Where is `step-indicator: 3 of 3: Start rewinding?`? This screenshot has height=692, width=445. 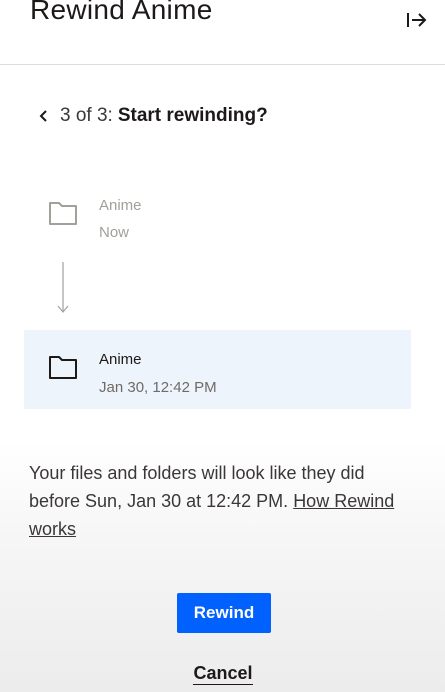
step-indicator: 3 of 3: Start rewinding? is located at coordinates (152, 116).